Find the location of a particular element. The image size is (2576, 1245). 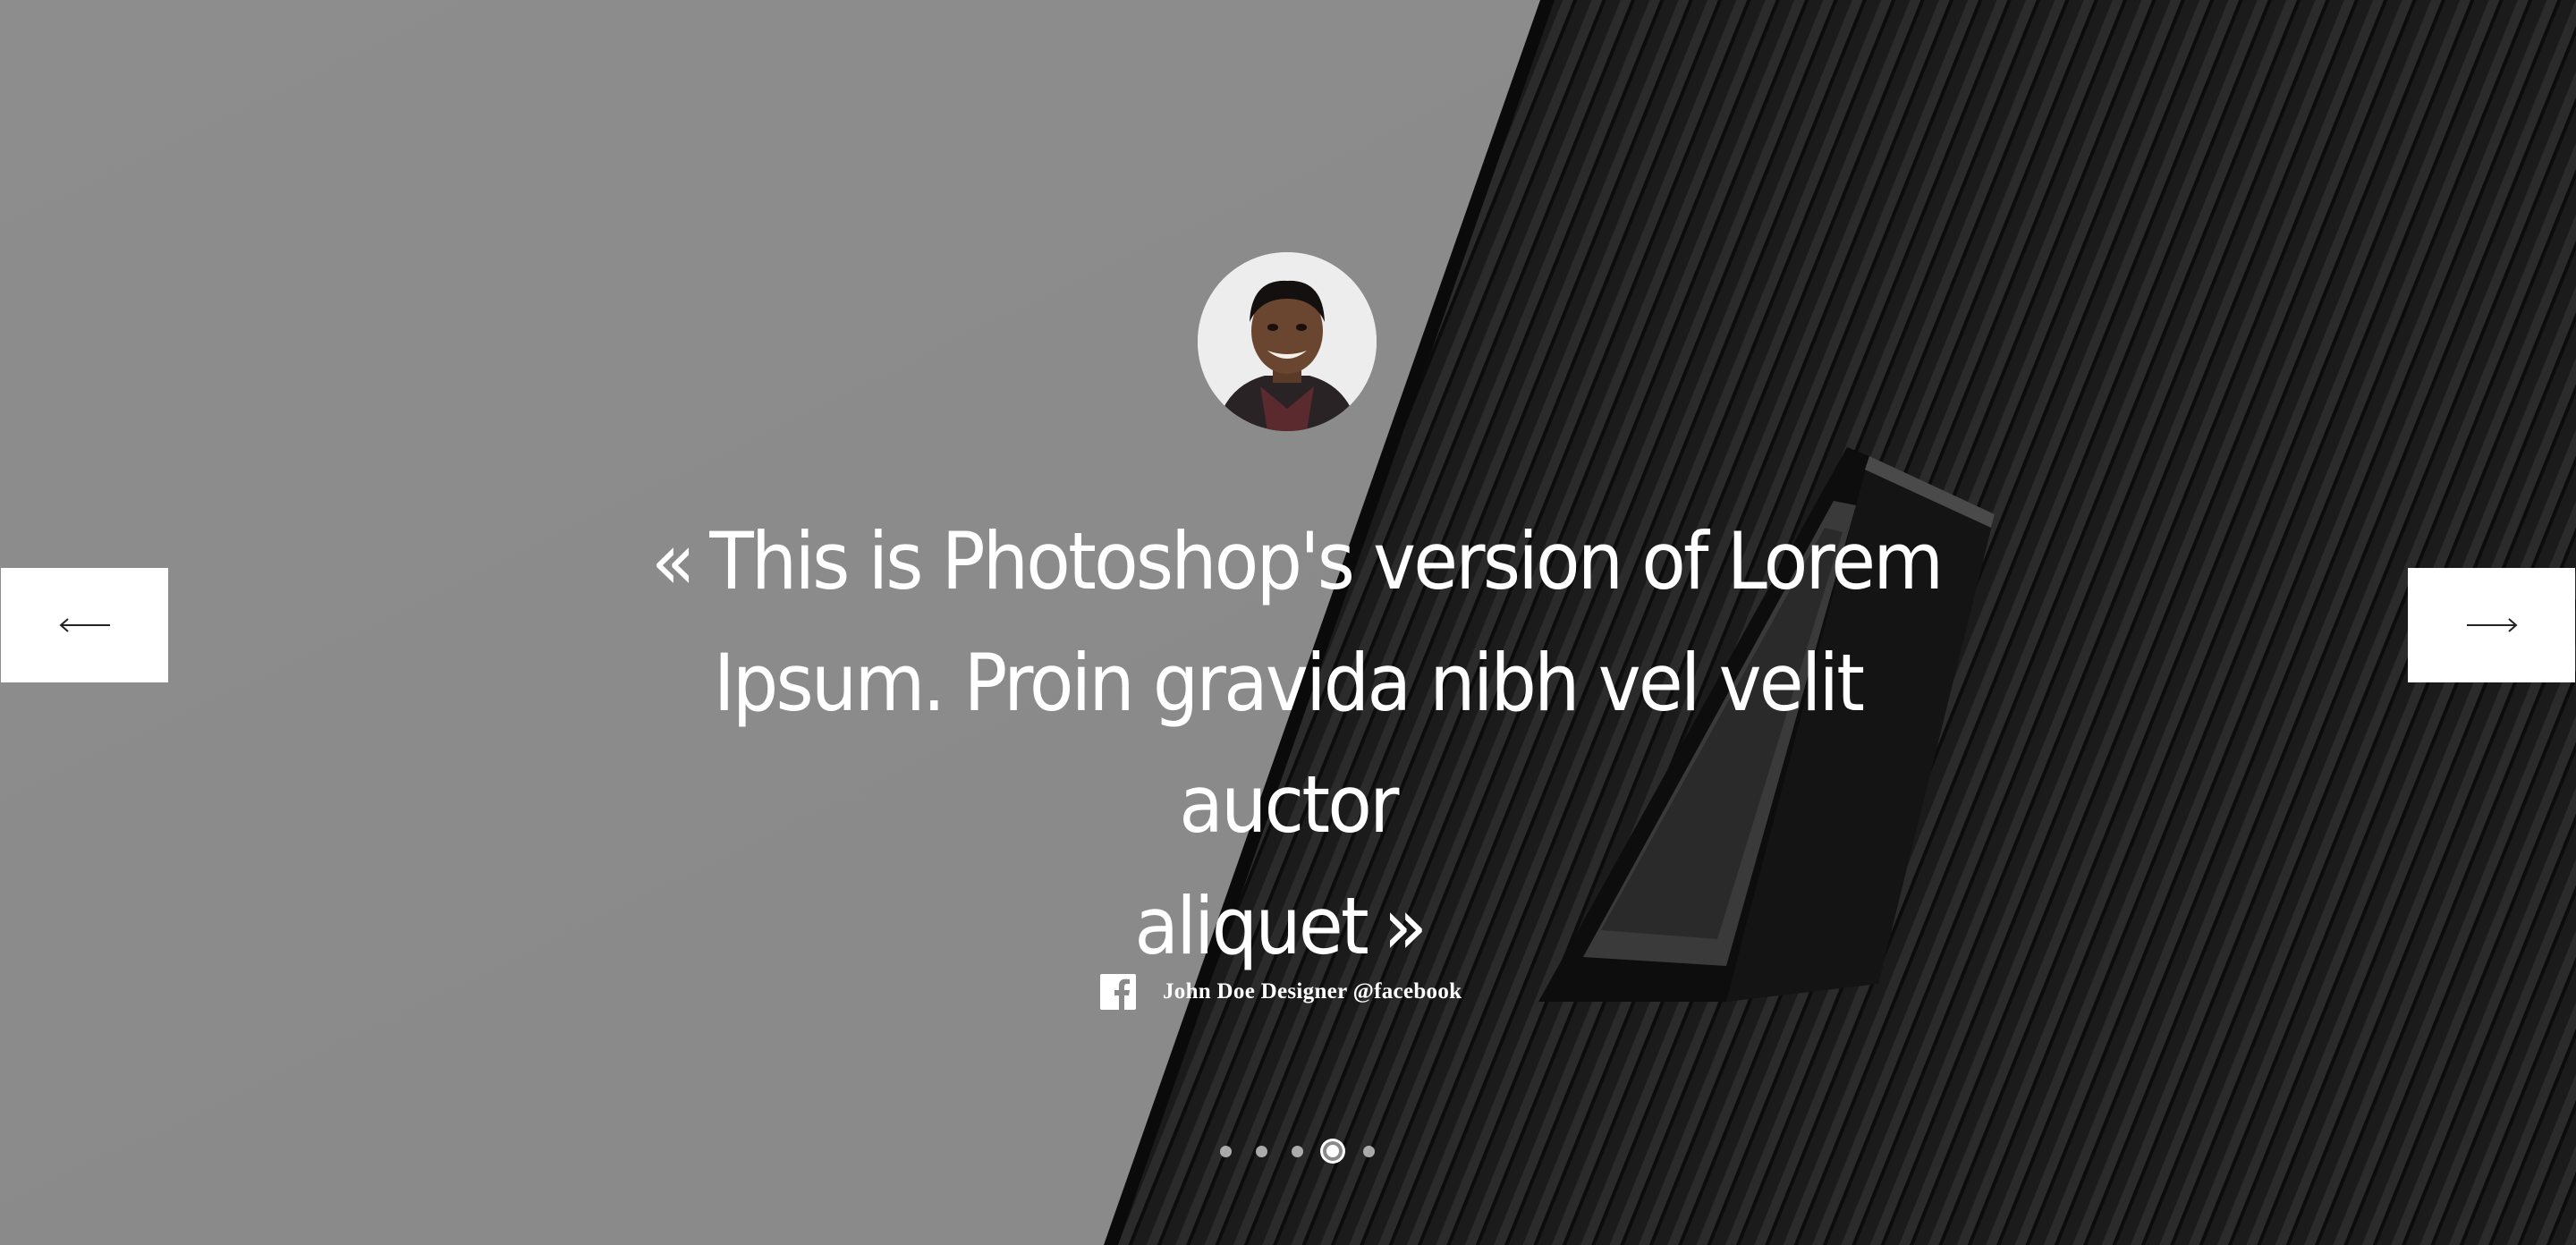

quote-line-1: «This is Photoshop's version of Lorem is located at coordinates (1288, 561).